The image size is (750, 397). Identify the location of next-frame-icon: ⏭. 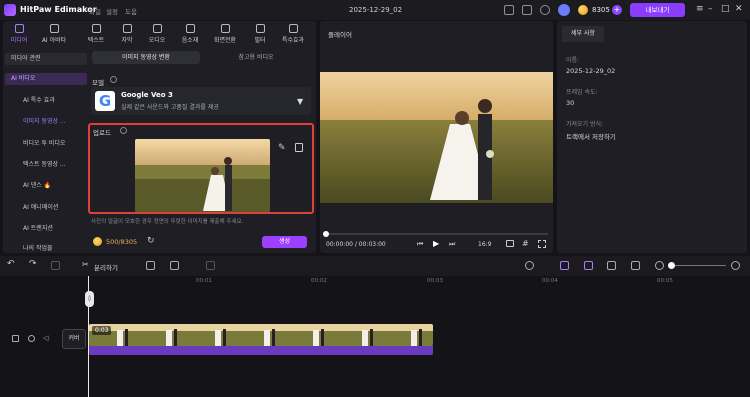
(452, 244).